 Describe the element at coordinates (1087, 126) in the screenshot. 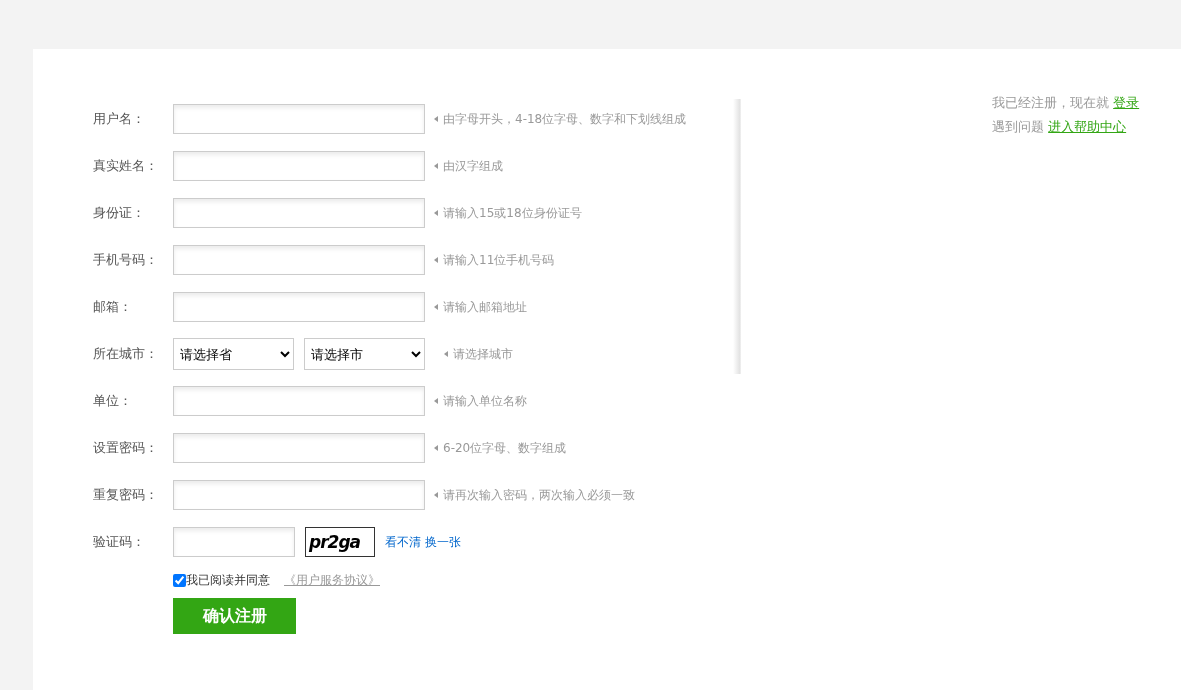

I see `help-center-link: 进入帮助中心` at that location.